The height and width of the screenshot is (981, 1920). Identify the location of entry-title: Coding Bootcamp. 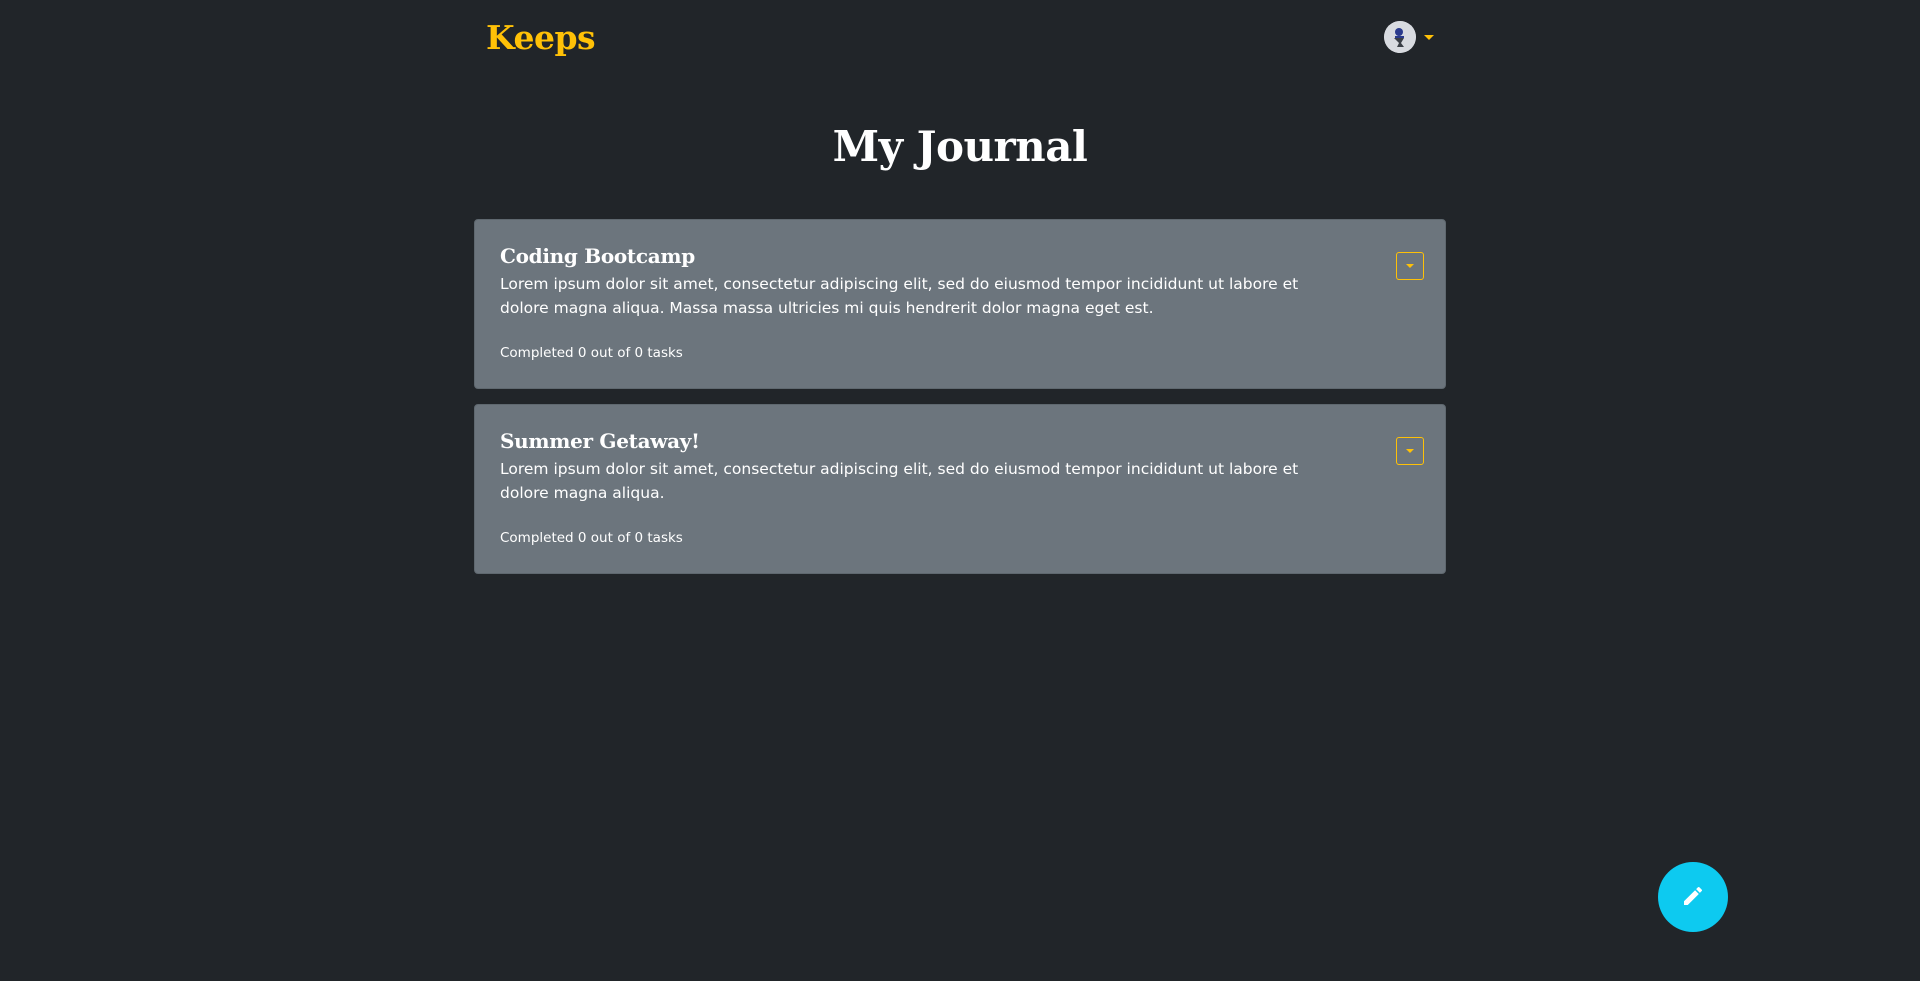
(597, 256).